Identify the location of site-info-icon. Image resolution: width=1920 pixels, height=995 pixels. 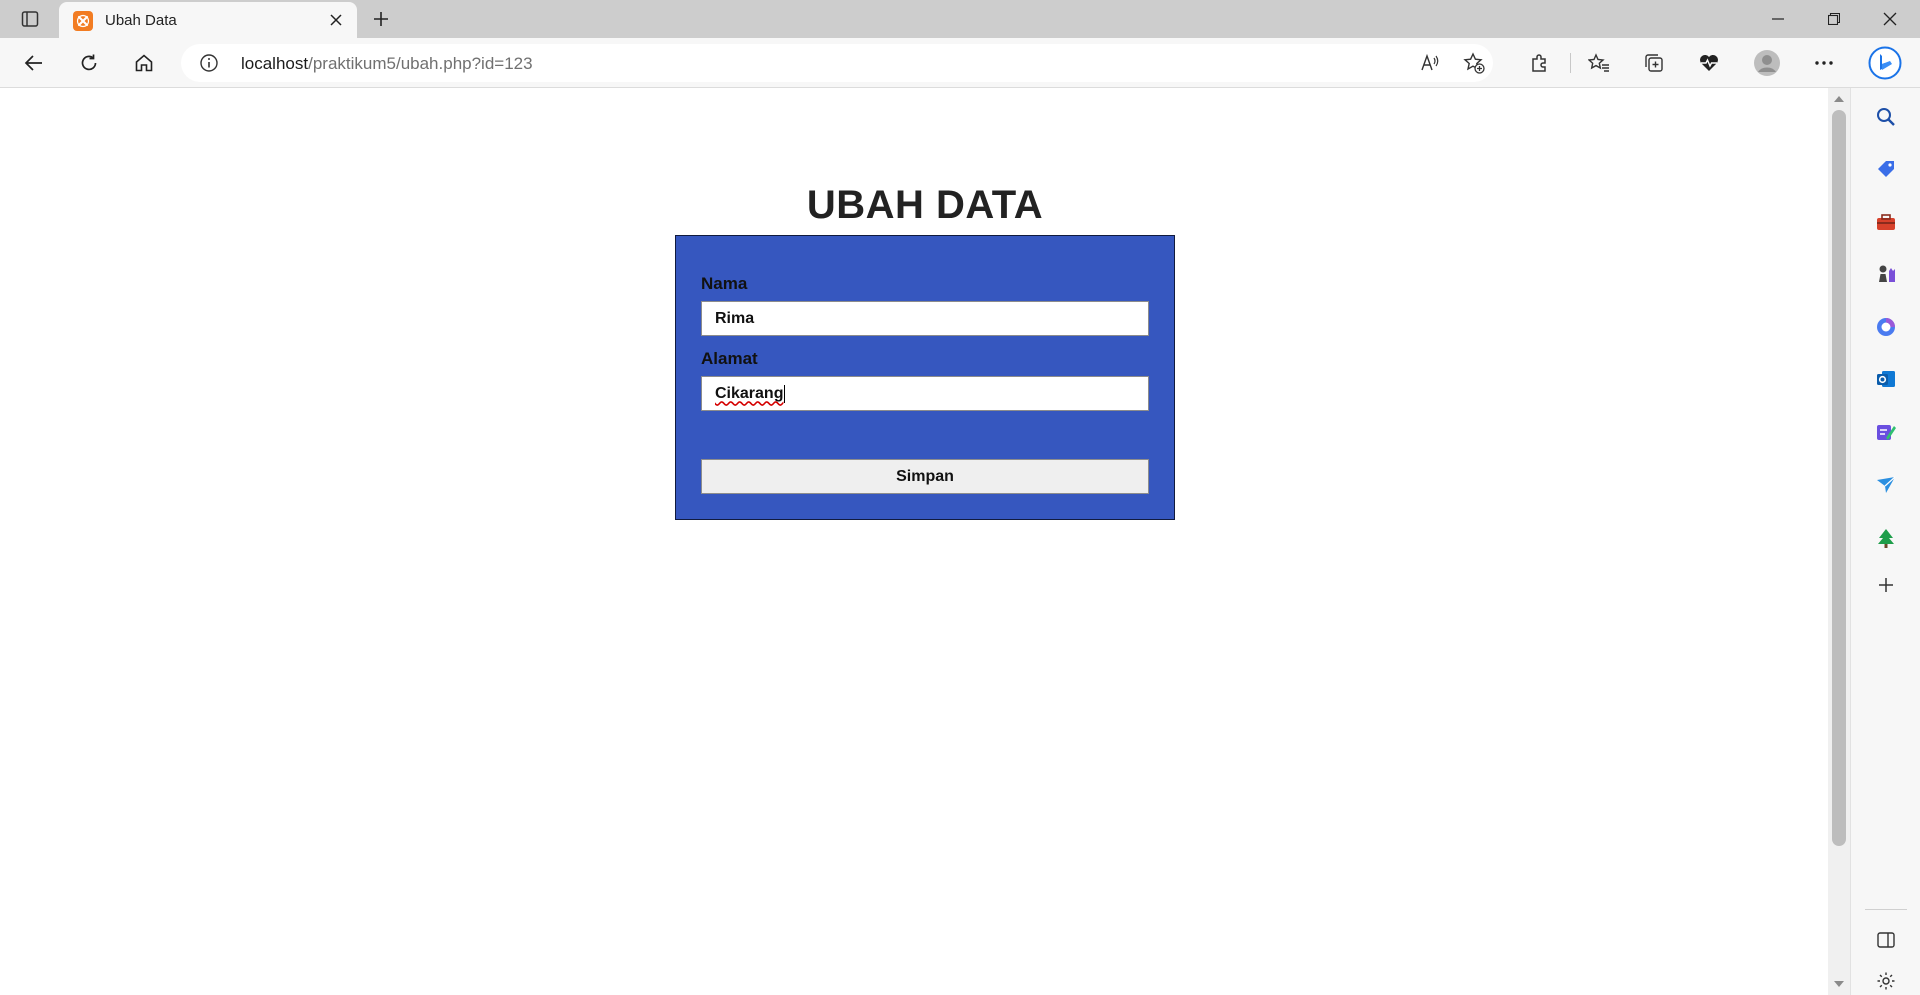
(209, 63).